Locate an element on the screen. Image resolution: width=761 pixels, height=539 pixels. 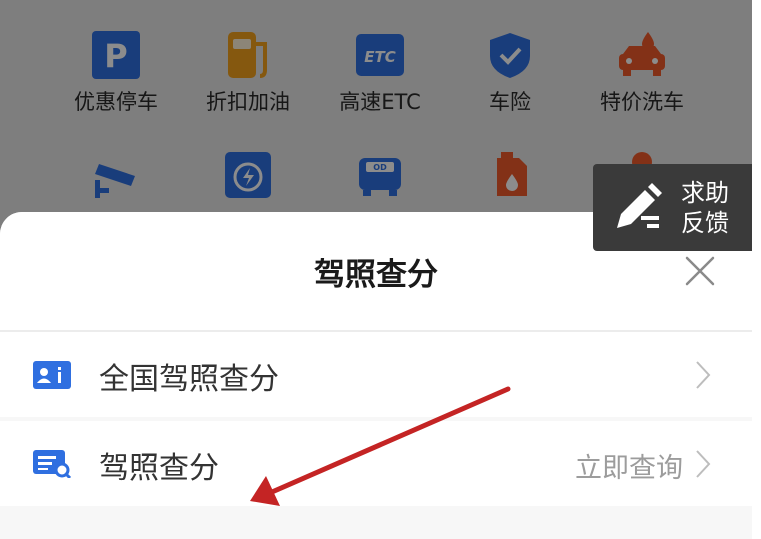
query-now-link: 立即查询 is located at coordinates (629, 465).